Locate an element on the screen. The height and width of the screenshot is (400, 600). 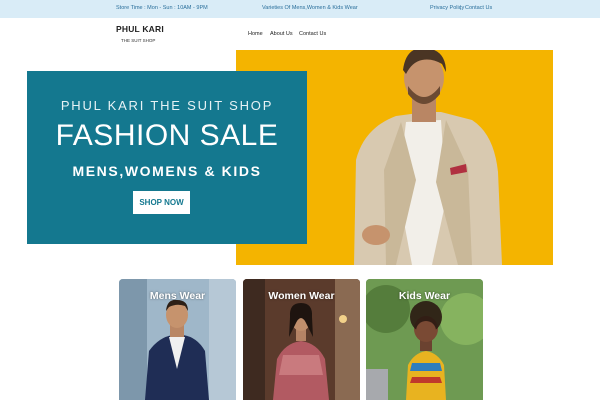
category-card-mens: Mens Wear is located at coordinates (177, 339).